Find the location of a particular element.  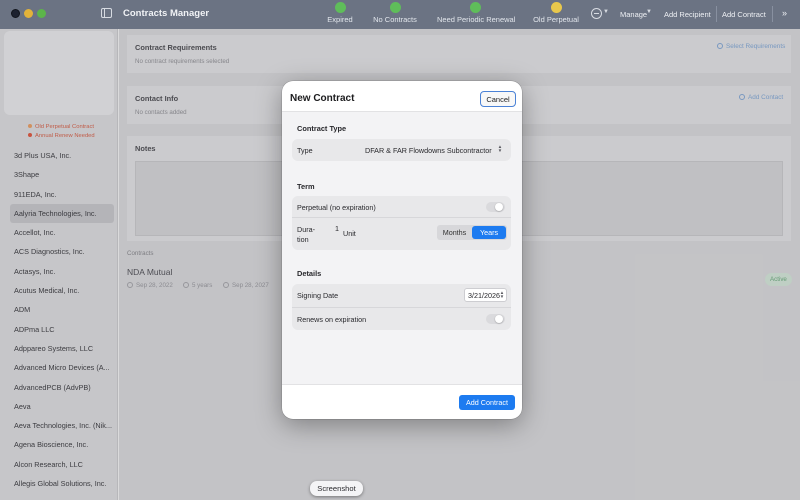

perpetual-label: Perpetual (no expiration) is located at coordinates (336, 207).